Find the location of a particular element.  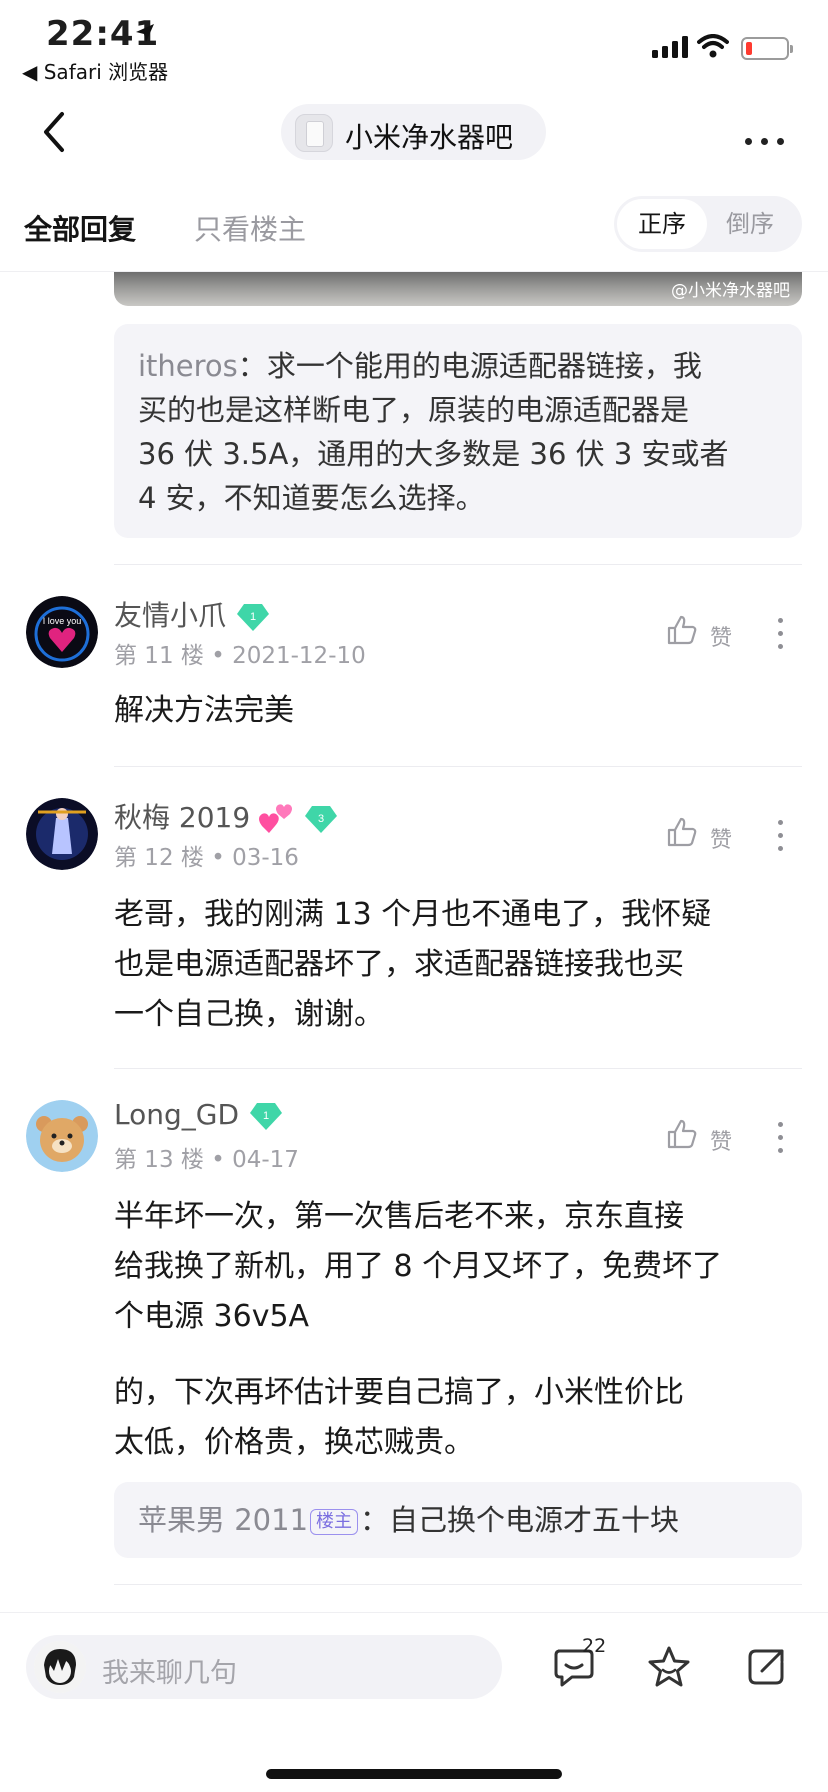

post-body: 解决方法完美 is located at coordinates (204, 710).